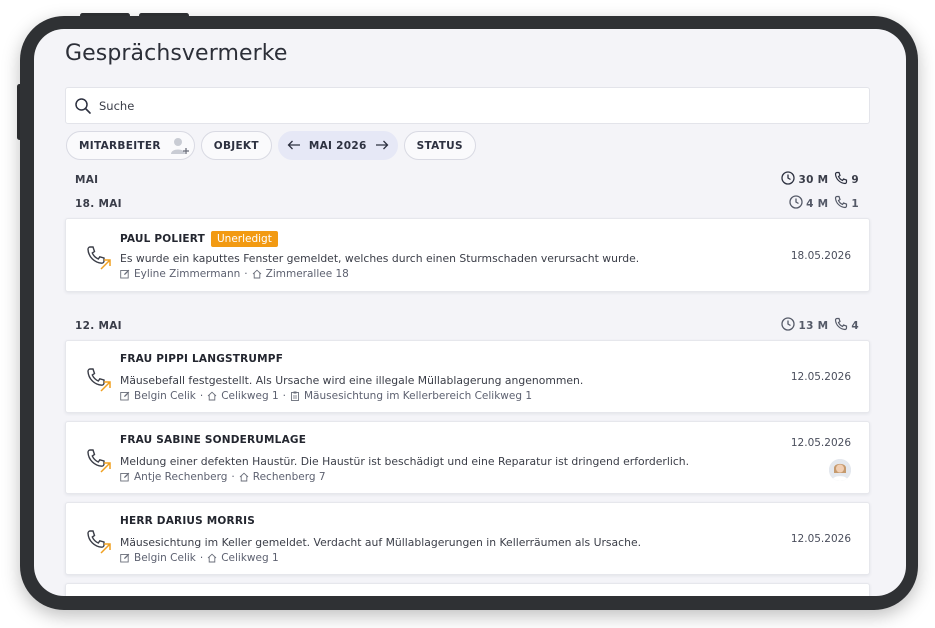  I want to click on filter-mitarbeiter-button: MITARBEITER, so click(130, 145).